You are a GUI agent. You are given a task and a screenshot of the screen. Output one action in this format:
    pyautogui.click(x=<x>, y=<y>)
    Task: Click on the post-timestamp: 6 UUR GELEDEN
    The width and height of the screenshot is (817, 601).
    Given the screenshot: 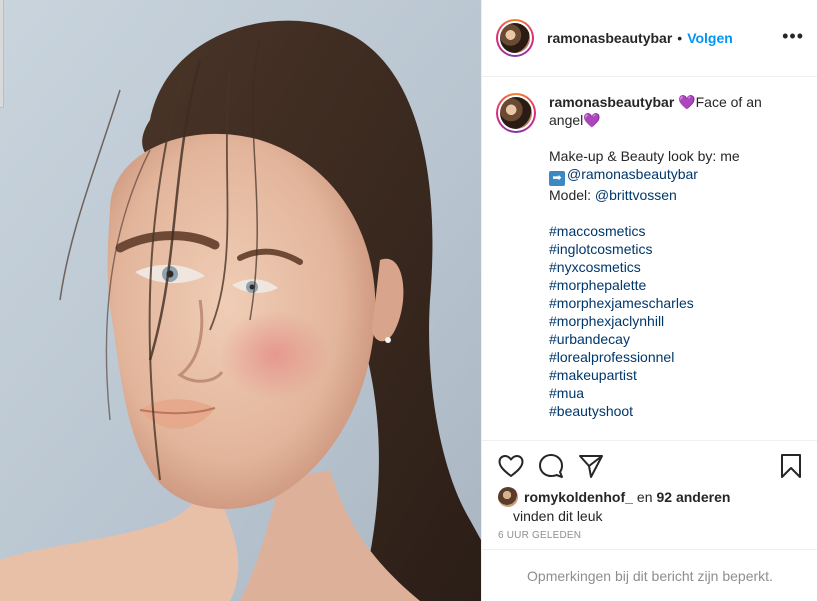 What is the action you would take?
    pyautogui.click(x=539, y=535)
    